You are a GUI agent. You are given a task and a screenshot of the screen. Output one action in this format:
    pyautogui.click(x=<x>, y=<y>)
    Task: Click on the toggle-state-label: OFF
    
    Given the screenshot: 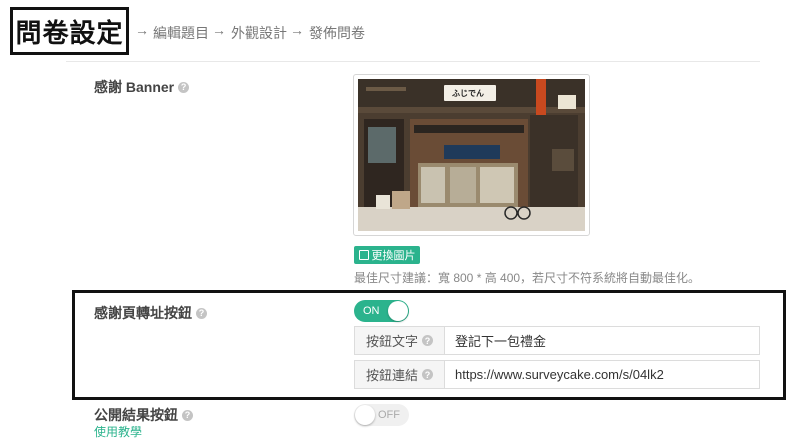 What is the action you would take?
    pyautogui.click(x=389, y=415)
    